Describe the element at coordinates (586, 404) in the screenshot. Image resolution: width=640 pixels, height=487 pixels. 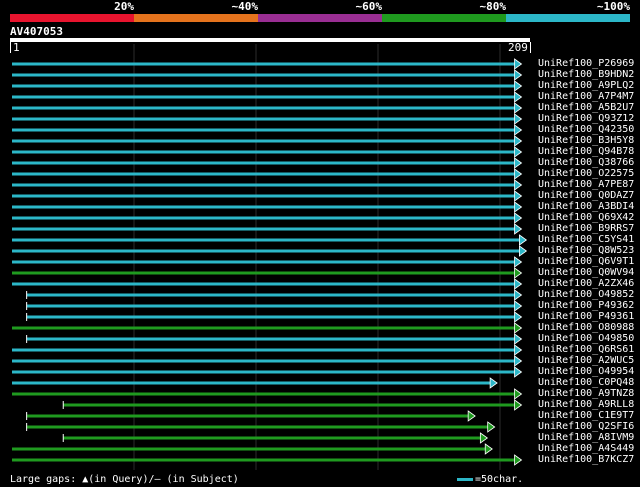
I see `hit-label: UniRef100_A9RLL8` at that location.